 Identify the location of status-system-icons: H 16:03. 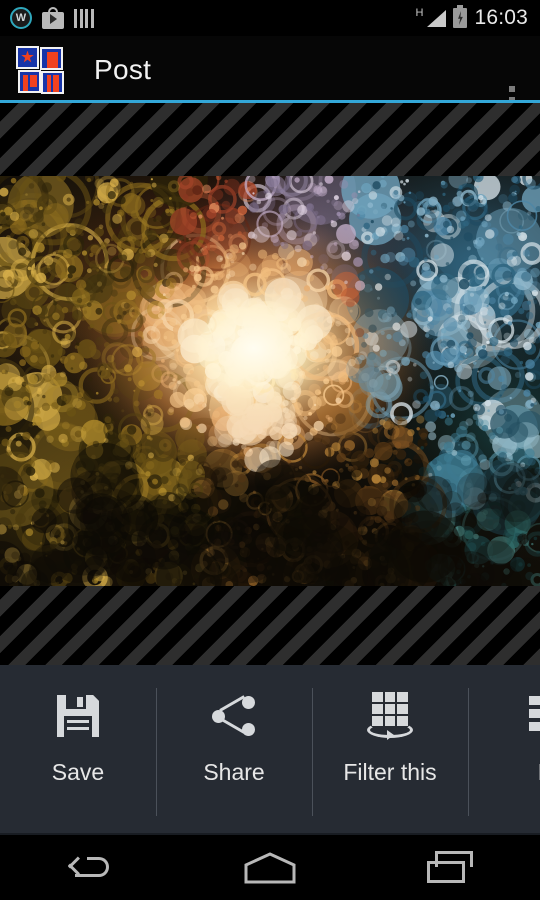
(477, 17).